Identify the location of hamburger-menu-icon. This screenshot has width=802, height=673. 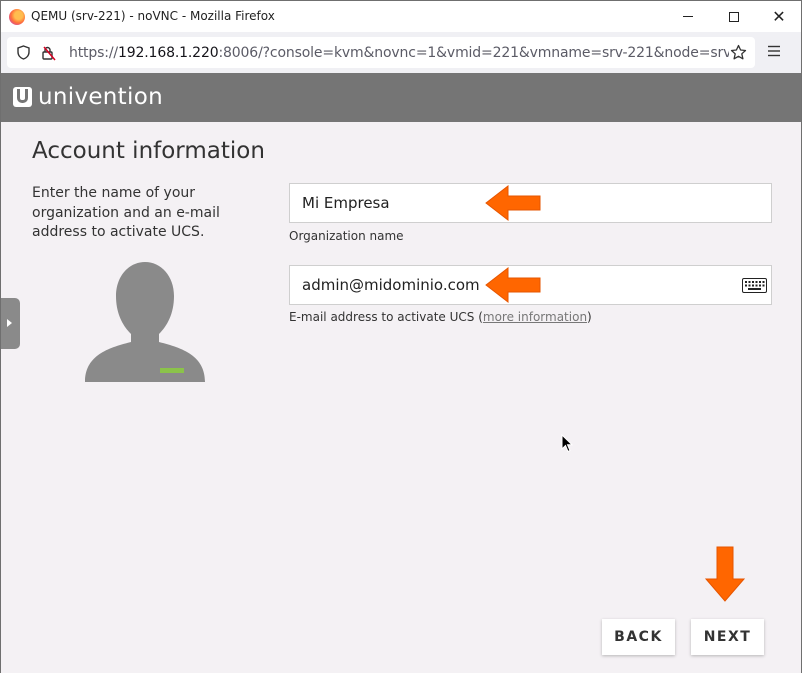
(774, 51).